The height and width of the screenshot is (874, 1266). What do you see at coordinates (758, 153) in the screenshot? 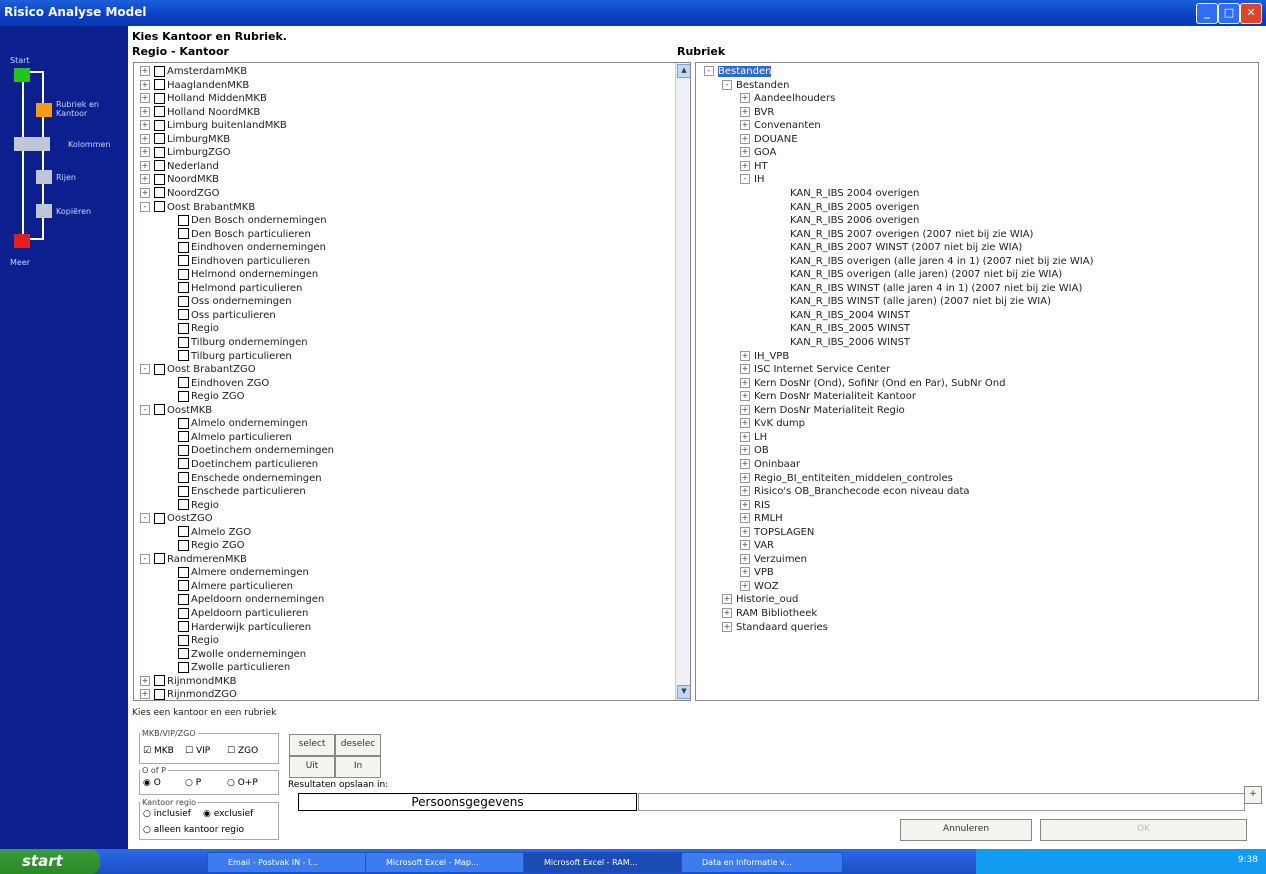
I see `tree-item: + GOA` at bounding box center [758, 153].